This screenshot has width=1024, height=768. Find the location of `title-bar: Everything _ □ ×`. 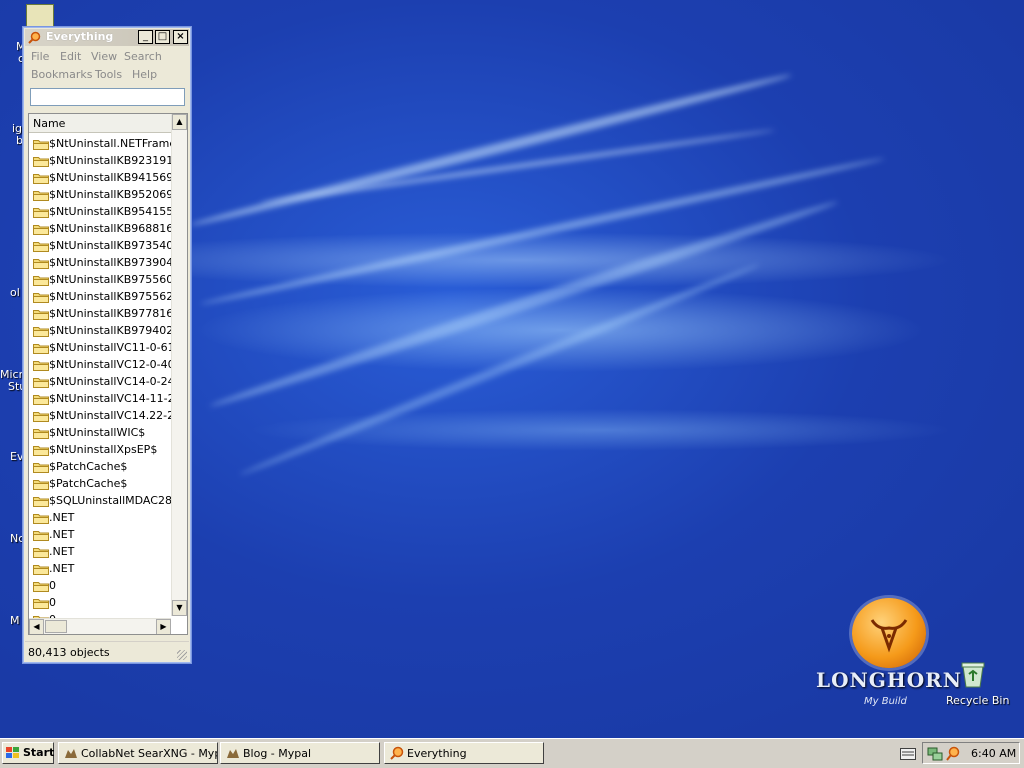

title-bar: Everything _ □ × is located at coordinates (107, 37).